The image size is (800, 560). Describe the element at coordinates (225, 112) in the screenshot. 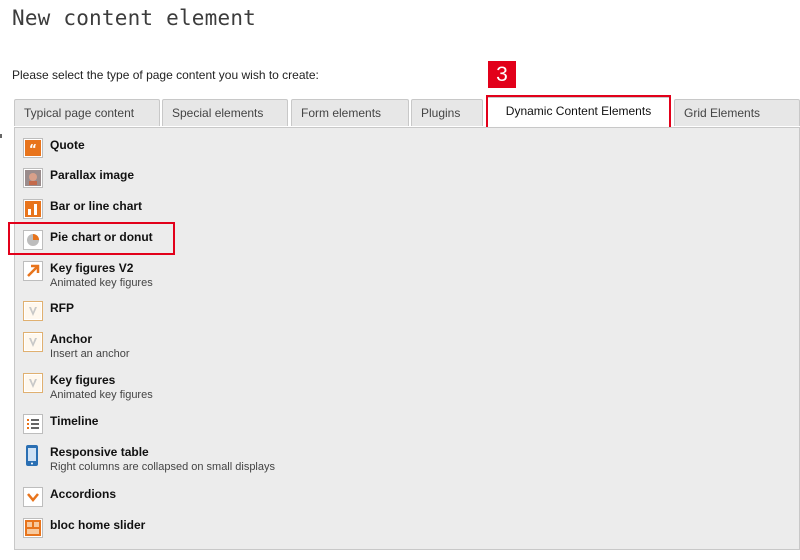

I see `tab-special-elements: Special elements` at that location.